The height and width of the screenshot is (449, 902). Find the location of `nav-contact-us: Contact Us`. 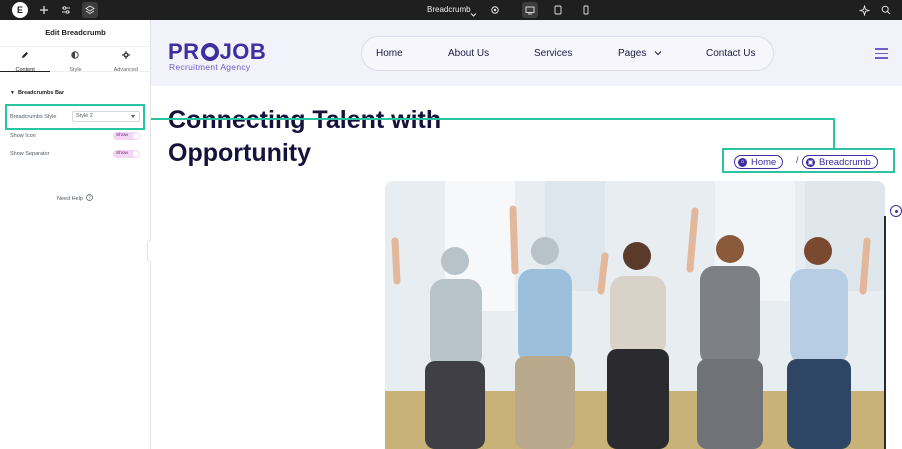

nav-contact-us: Contact Us is located at coordinates (730, 53).